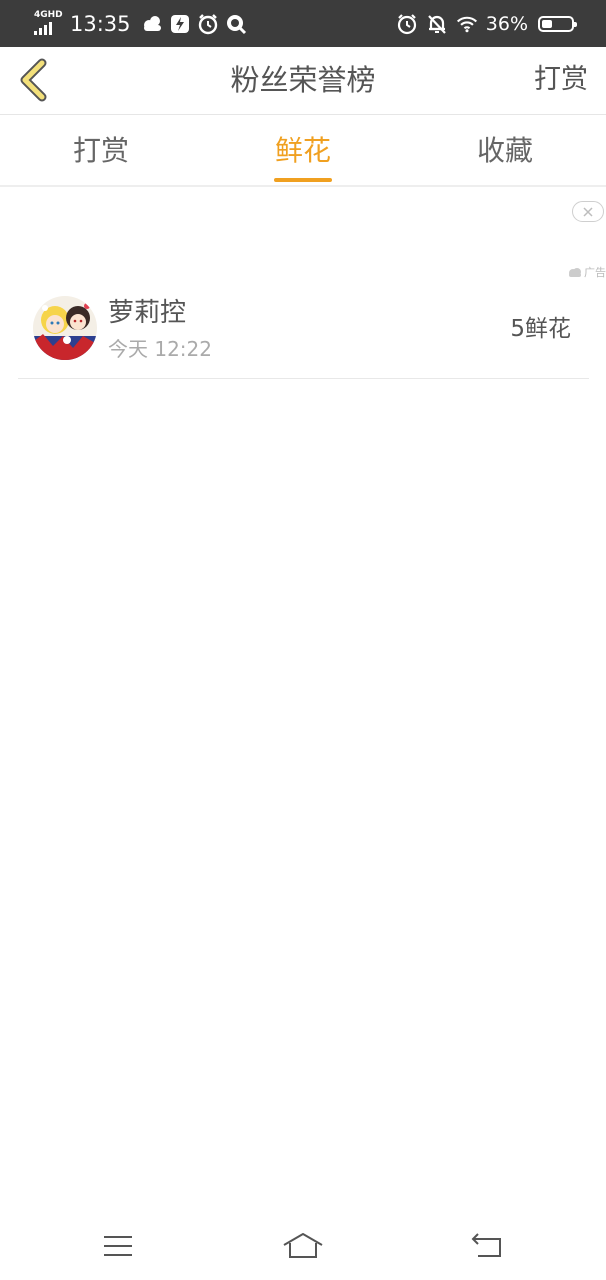  What do you see at coordinates (100, 24) in the screenshot?
I see `status-time: 13:35` at bounding box center [100, 24].